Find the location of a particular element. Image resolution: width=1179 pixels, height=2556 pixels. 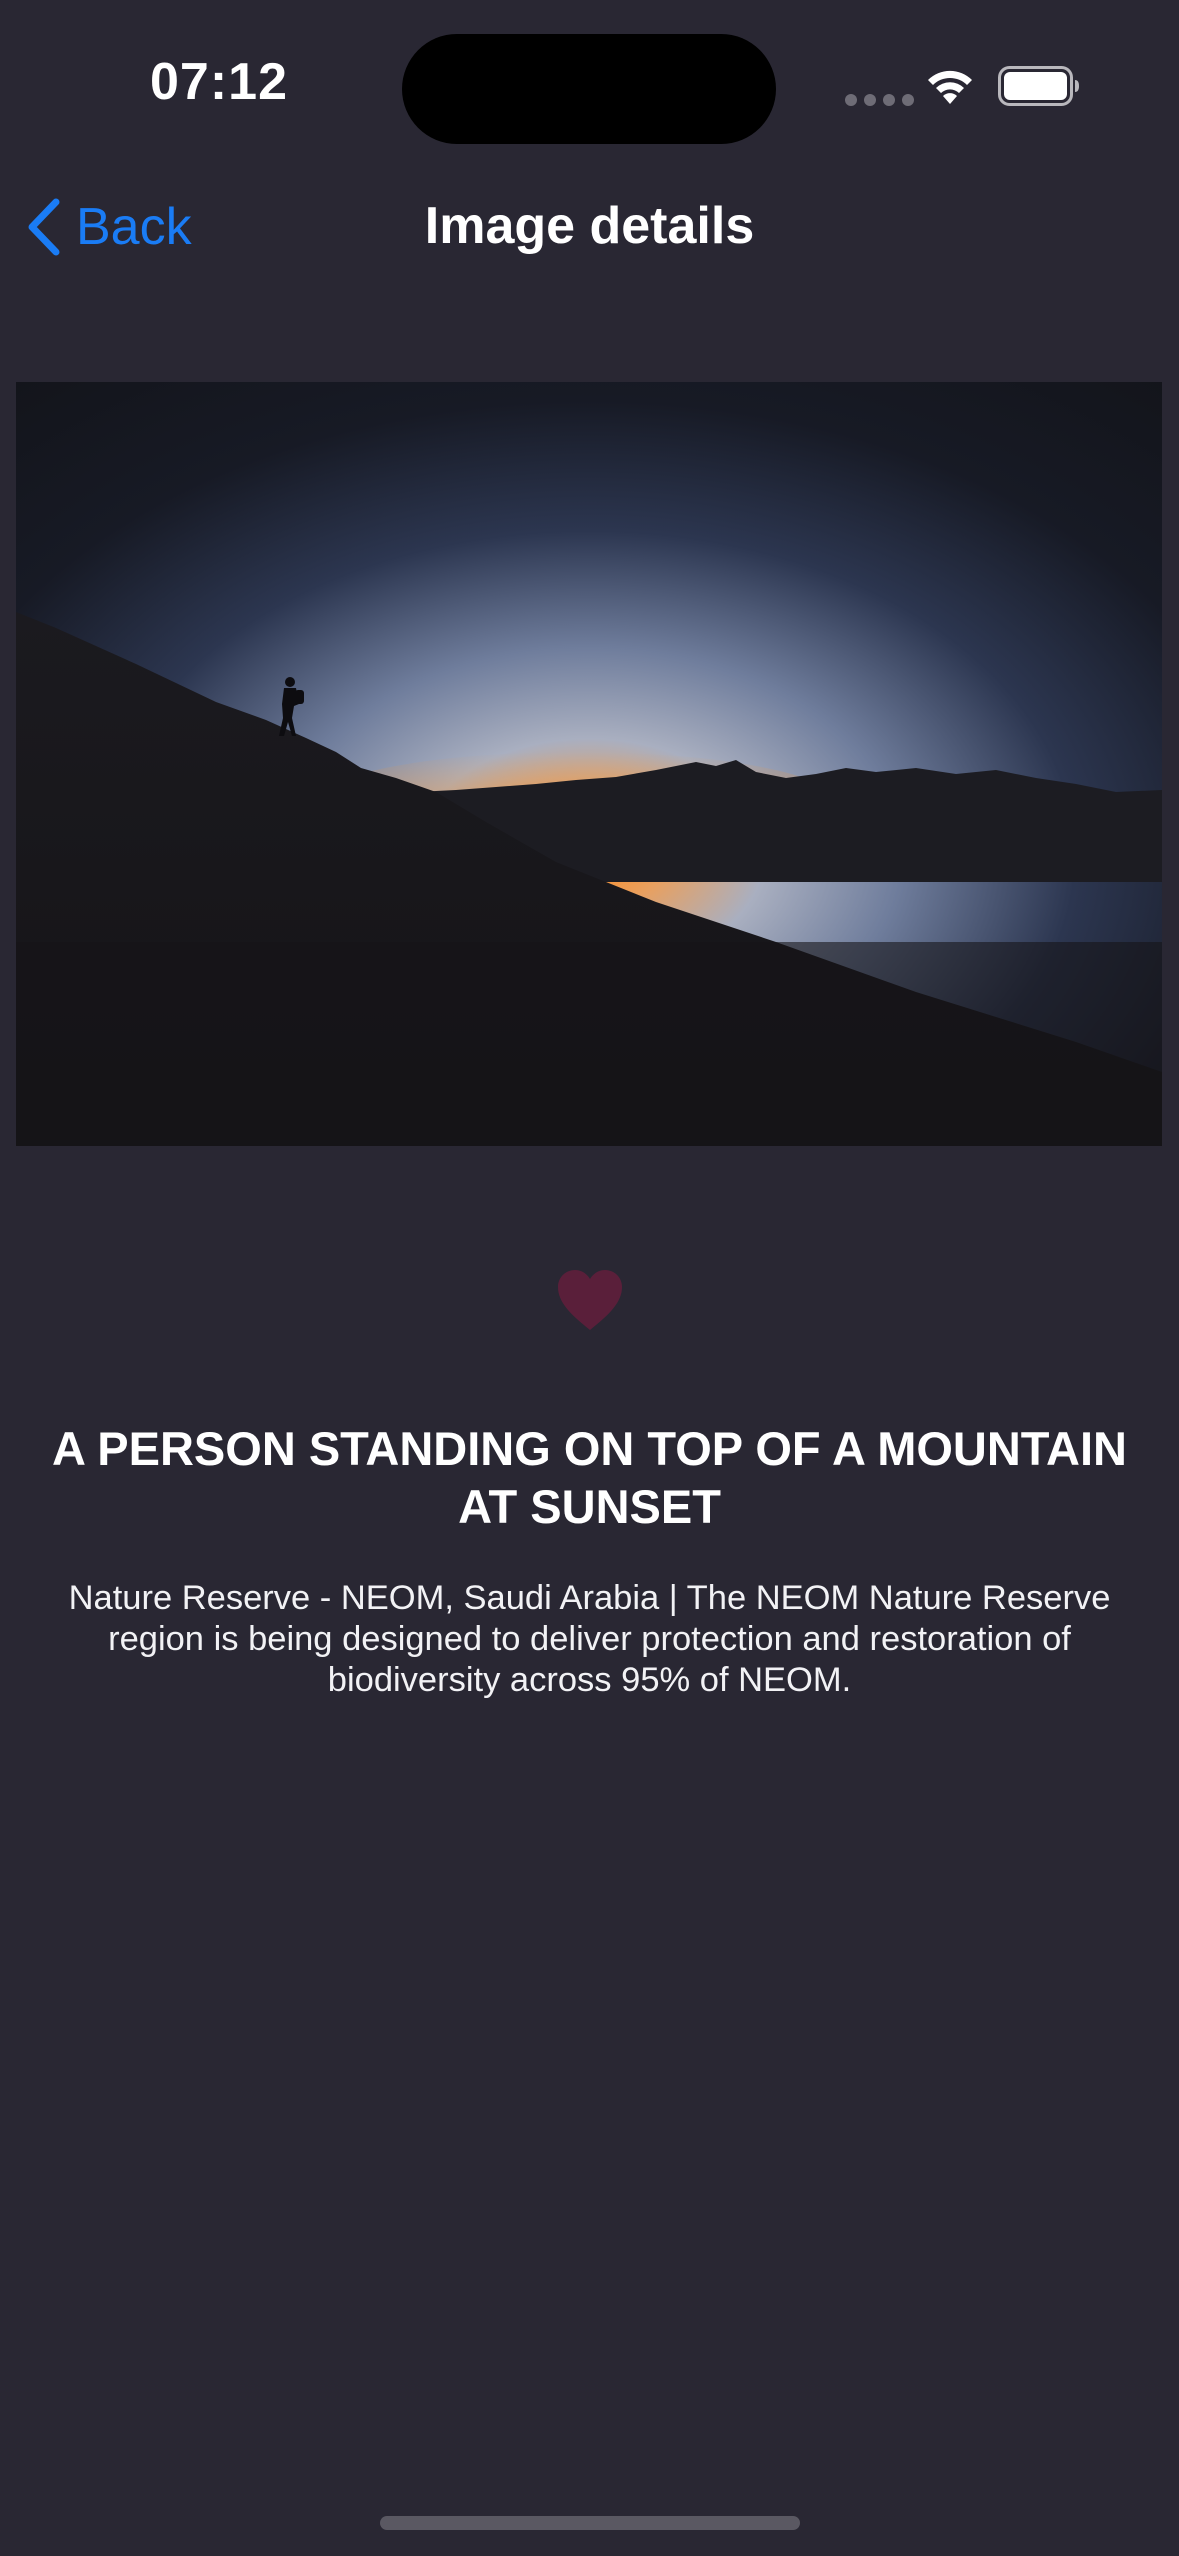

dynamic-island is located at coordinates (589, 89).